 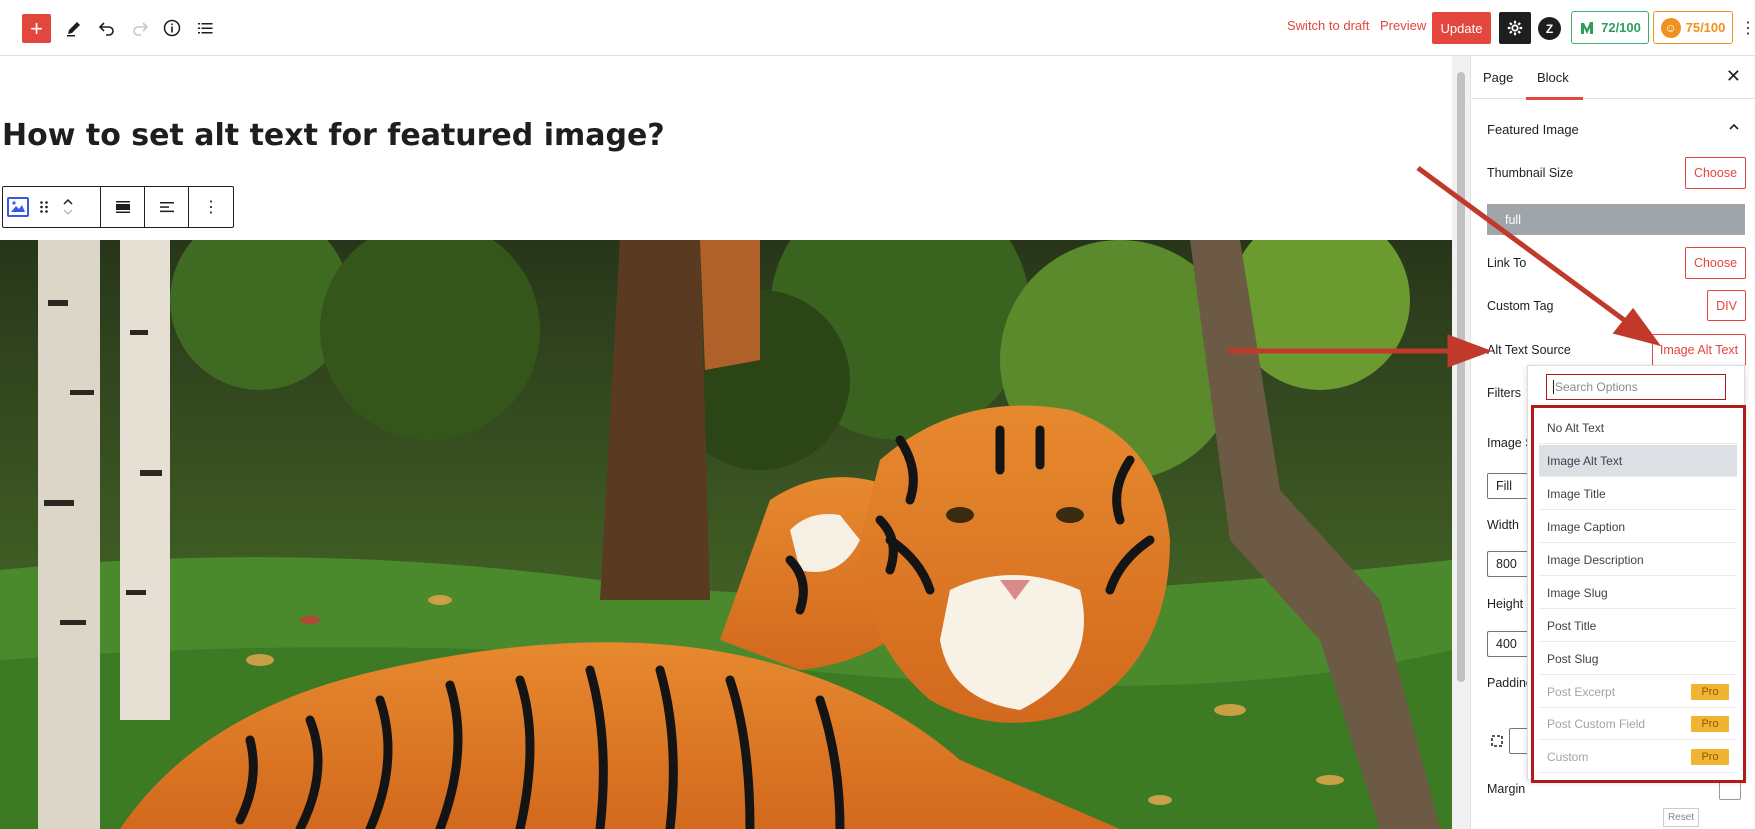 I want to click on redo-button, so click(x=140, y=28).